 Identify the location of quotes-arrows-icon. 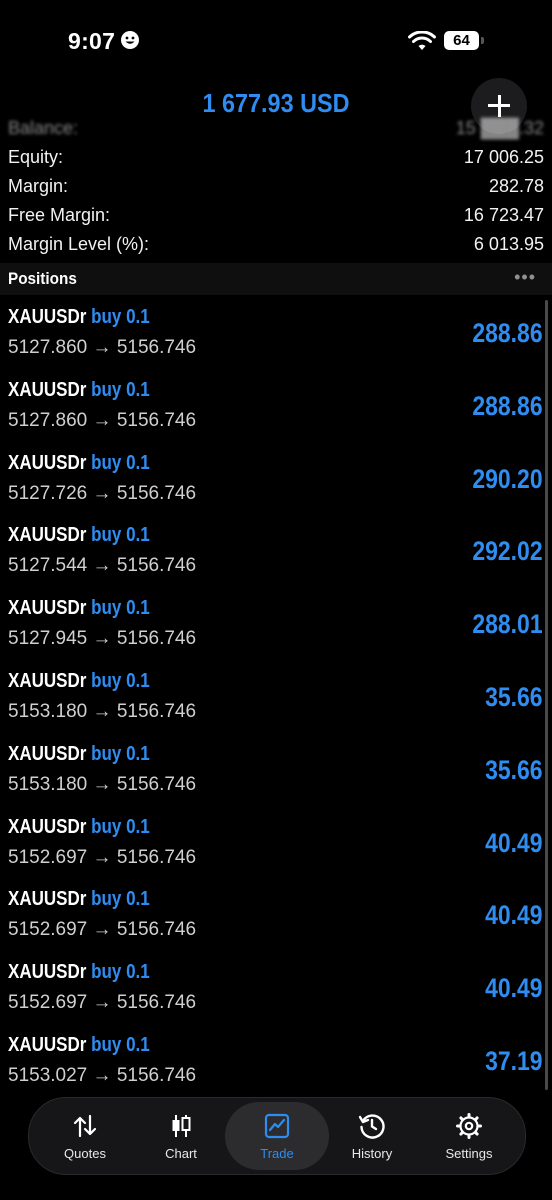
(85, 1126).